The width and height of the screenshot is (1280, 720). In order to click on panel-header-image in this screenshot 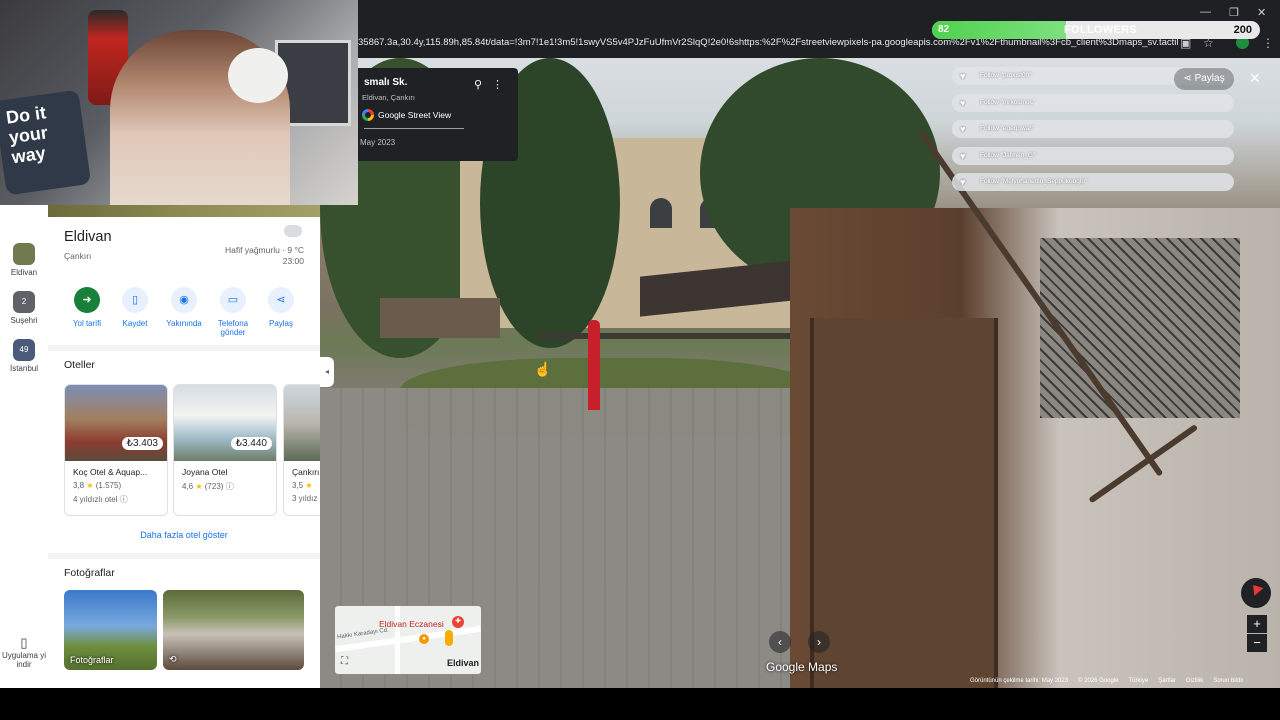, I will do `click(184, 211)`.